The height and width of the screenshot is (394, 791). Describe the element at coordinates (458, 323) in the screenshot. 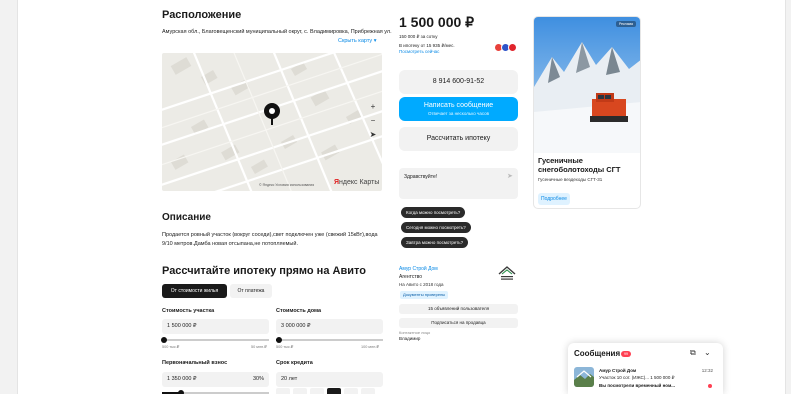

I see `subscribe-seller-button: Подписаться на продавца` at that location.